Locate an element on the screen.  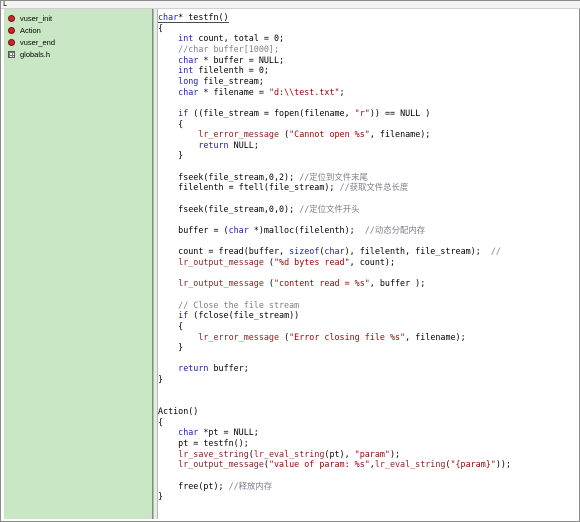
code-line: //char buffer[1000]; is located at coordinates (218, 49).